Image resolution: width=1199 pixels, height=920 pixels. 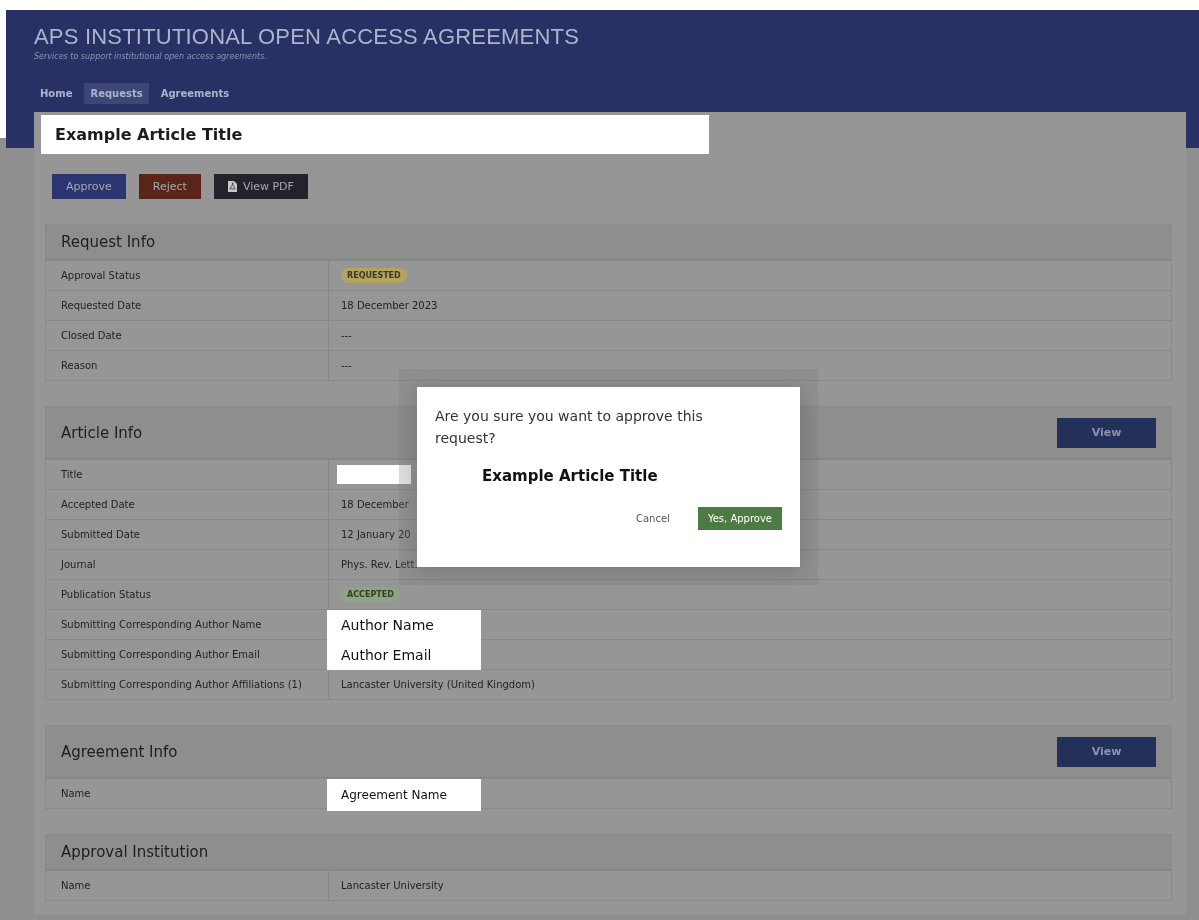 I want to click on app-subtitle: Services to support institutional open access agreements., so click(x=151, y=56).